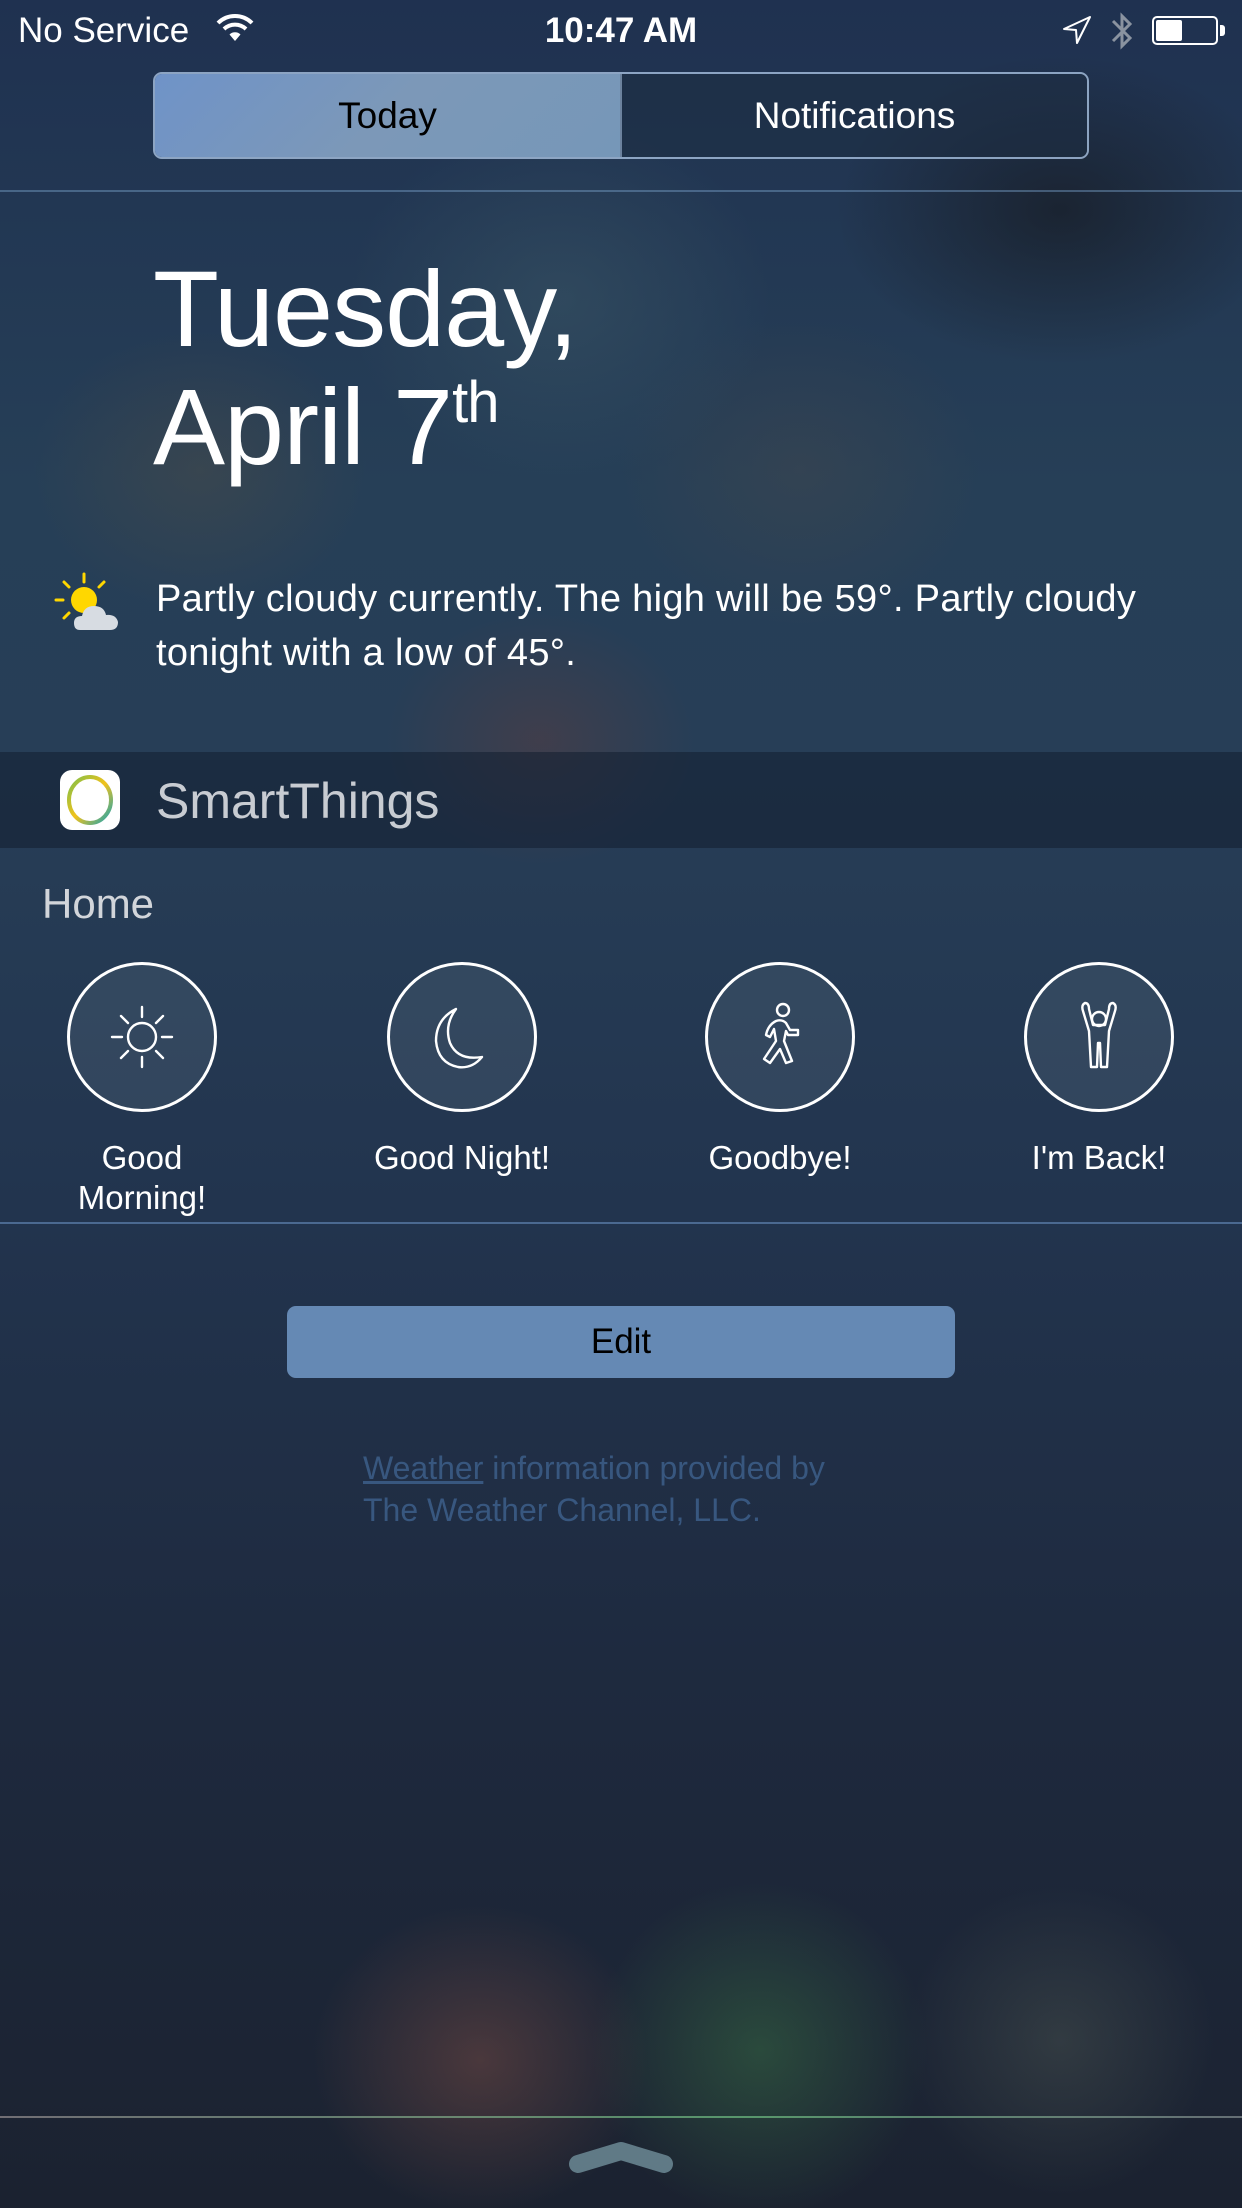 Image resolution: width=1242 pixels, height=2208 pixels. Describe the element at coordinates (387, 115) in the screenshot. I see `tab-today: Today` at that location.